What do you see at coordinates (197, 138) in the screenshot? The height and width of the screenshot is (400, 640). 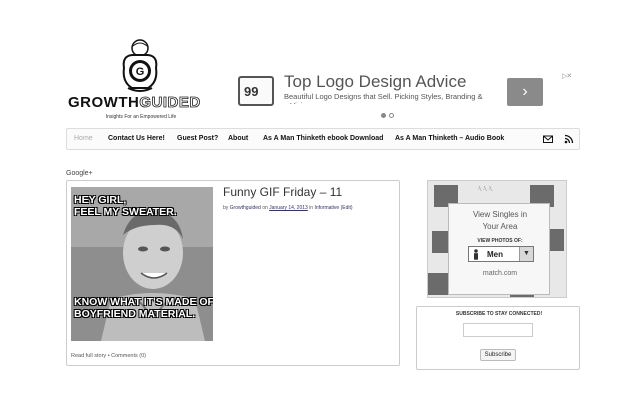 I see `nav-guest-post: Guest Post?` at bounding box center [197, 138].